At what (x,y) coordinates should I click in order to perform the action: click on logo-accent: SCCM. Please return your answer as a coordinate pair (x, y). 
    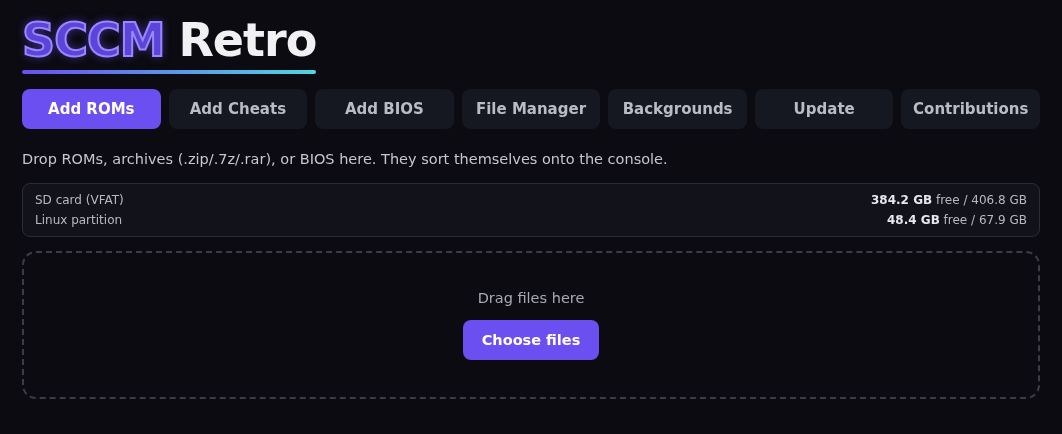
    Looking at the image, I should click on (93, 40).